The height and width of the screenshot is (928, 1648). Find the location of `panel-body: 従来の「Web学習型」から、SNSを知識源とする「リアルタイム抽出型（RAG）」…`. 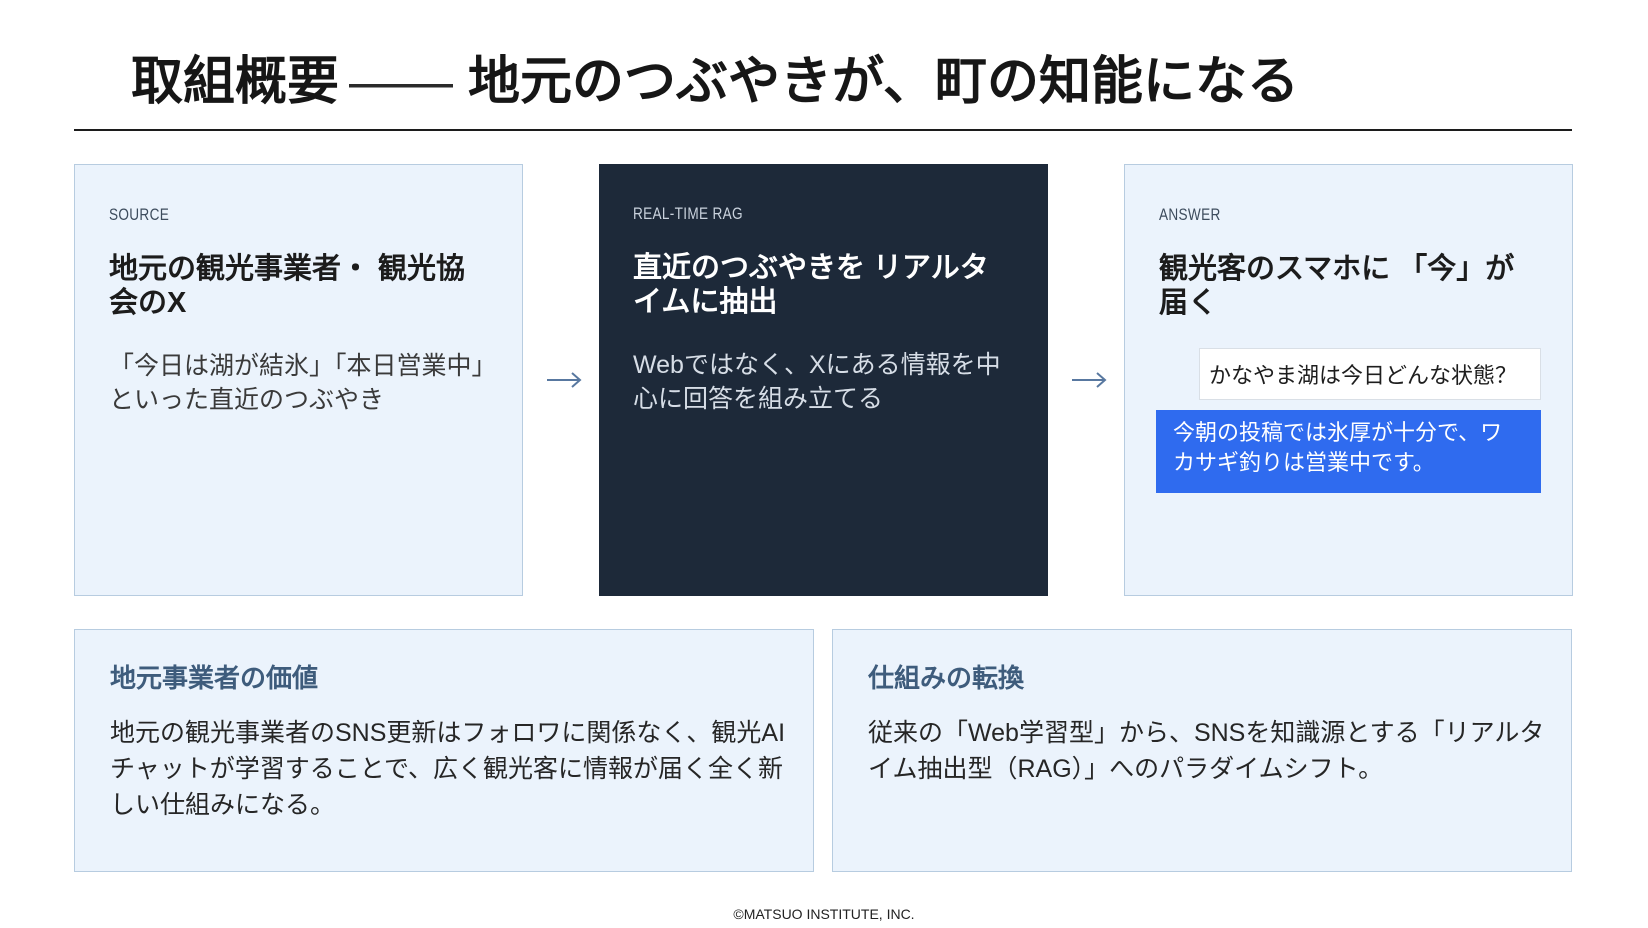

panel-body: 従来の「Web学習型」から、SNSを知識源とする「リアルタイム抽出型（RAG）」… is located at coordinates (1206, 751).